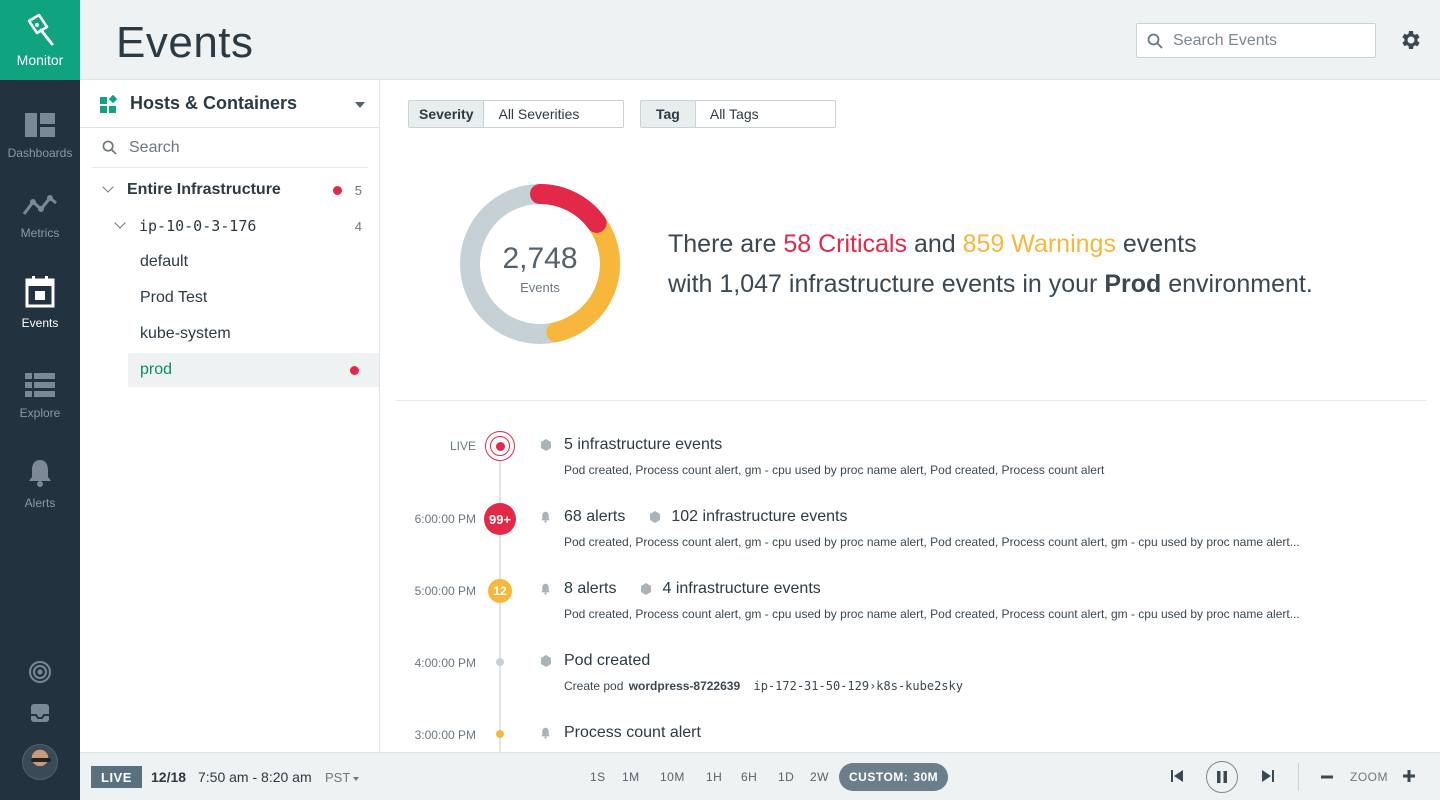 Image resolution: width=1440 pixels, height=800 pixels. I want to click on event-infra-count: 102 infrastructure events, so click(759, 516).